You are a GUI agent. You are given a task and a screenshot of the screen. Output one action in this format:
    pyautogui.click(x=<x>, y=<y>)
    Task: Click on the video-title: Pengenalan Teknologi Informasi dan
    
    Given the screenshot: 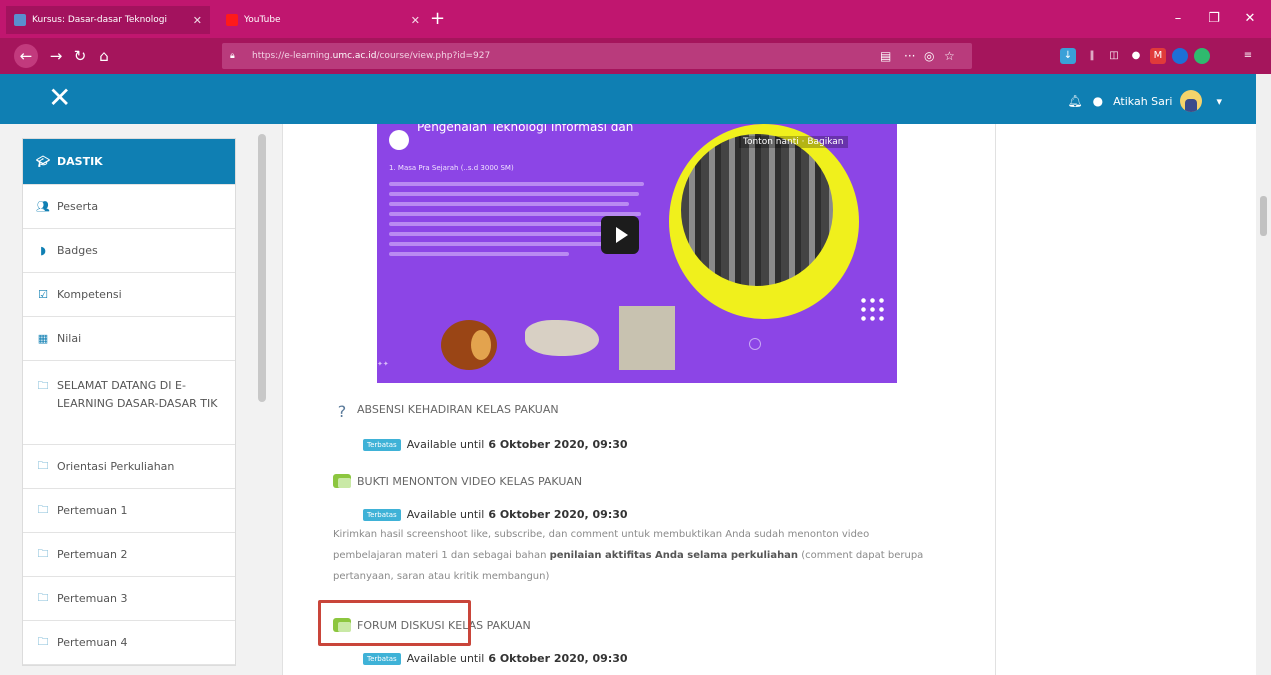 What is the action you would take?
    pyautogui.click(x=525, y=129)
    